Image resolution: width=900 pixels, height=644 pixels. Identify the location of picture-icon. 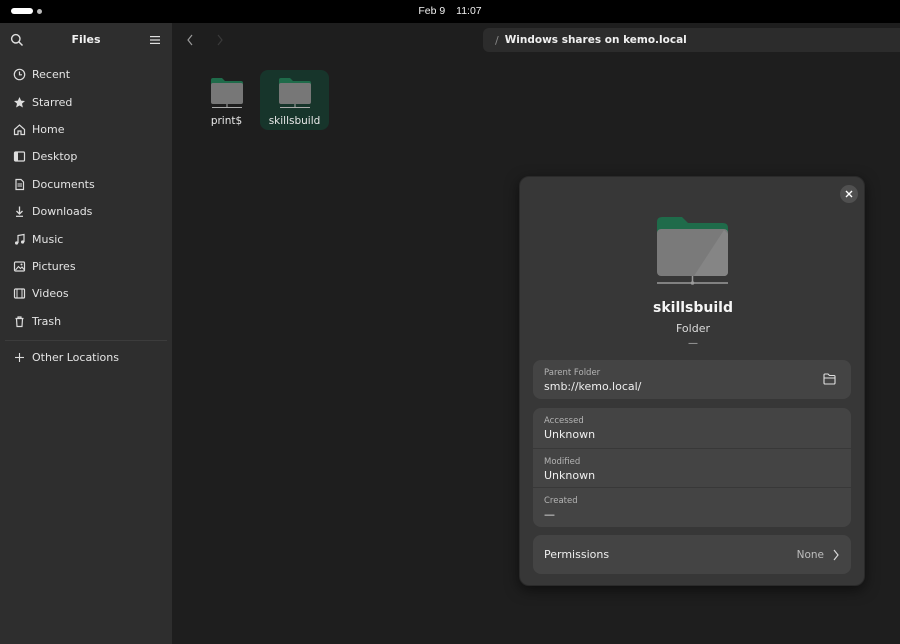
(19, 266).